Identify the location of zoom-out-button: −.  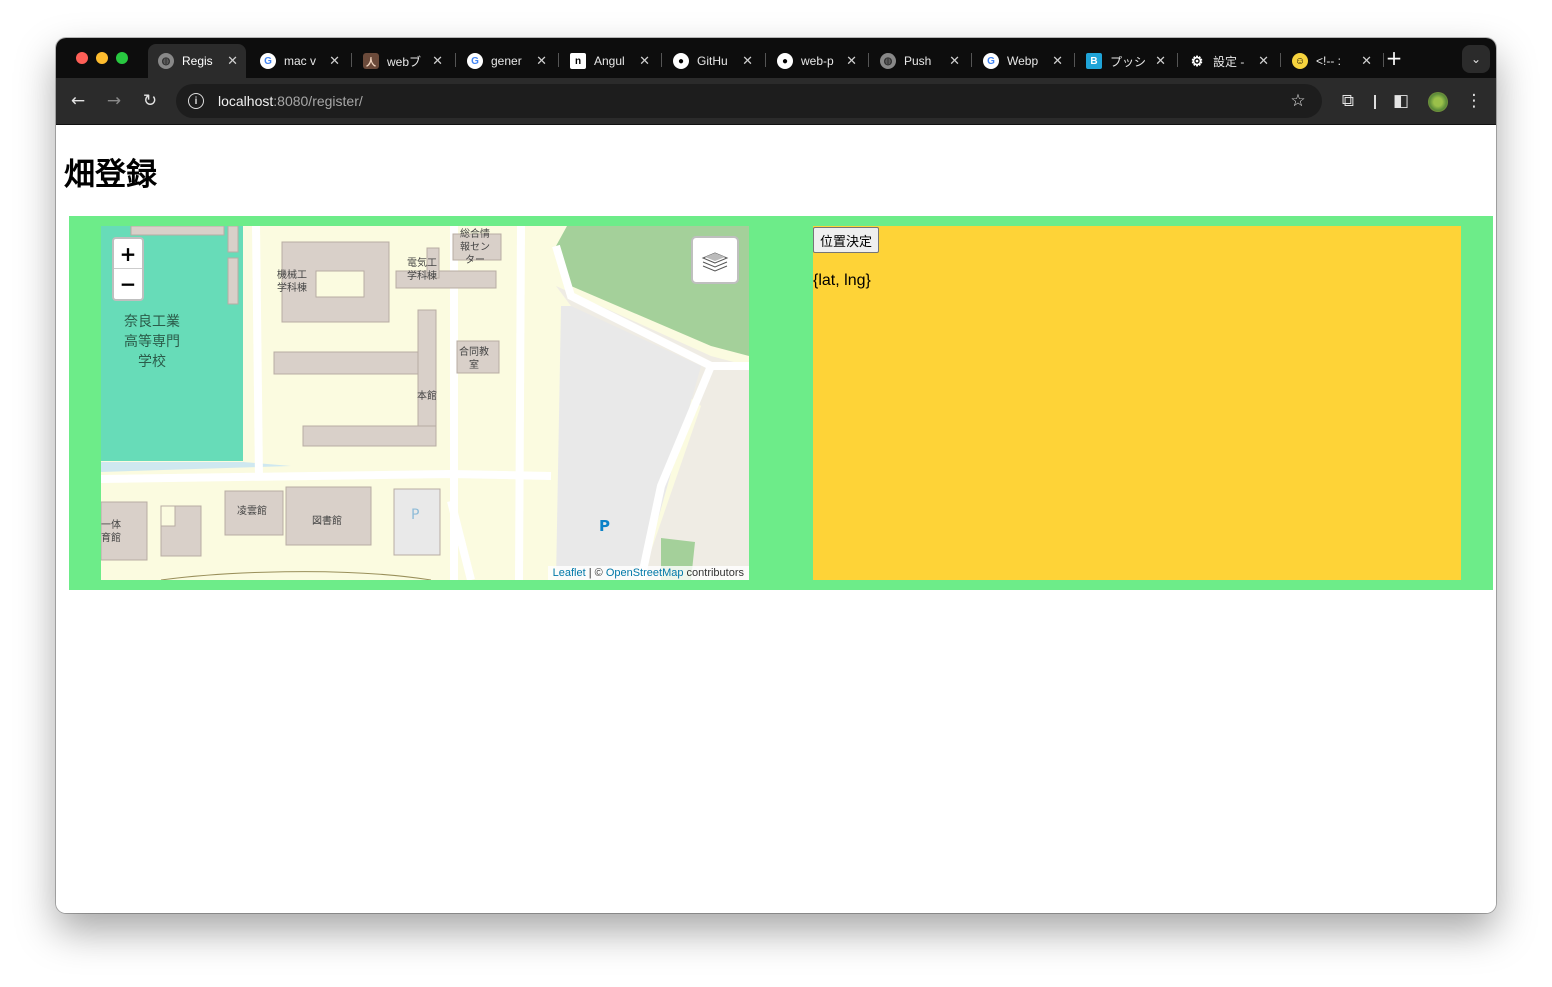
(128, 284).